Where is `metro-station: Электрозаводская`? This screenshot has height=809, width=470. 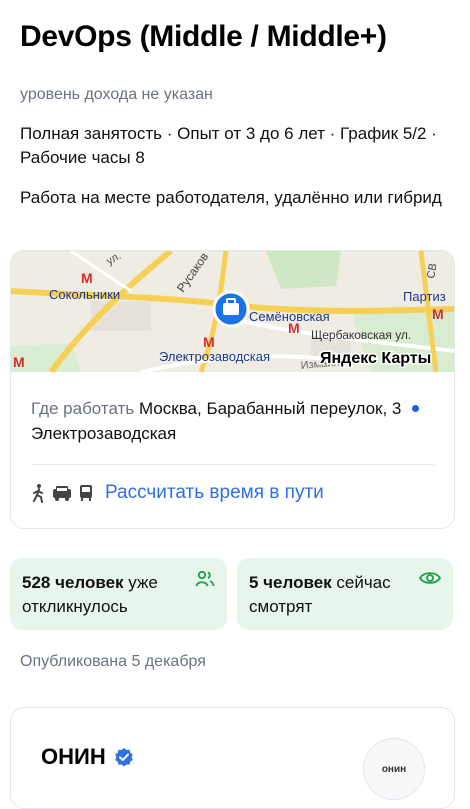
metro-station: Электрозаводская is located at coordinates (104, 433).